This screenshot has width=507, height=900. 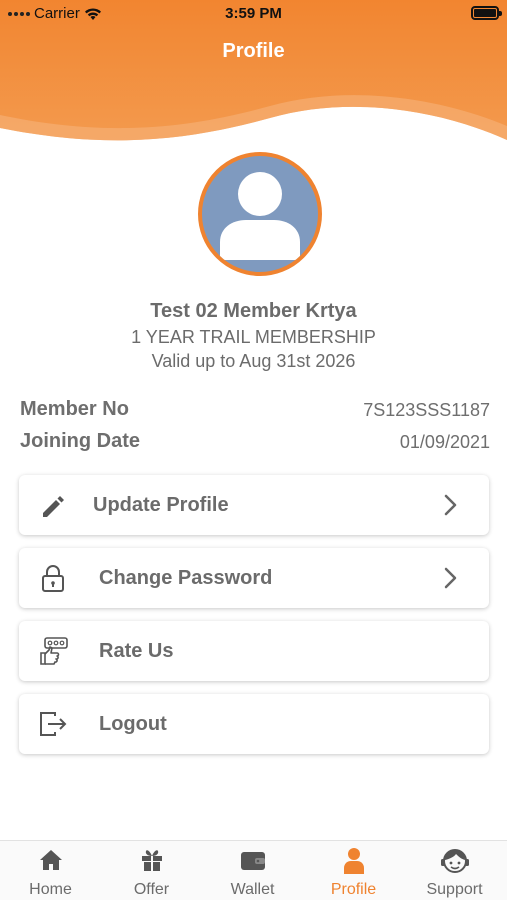 I want to click on bottom-tab-bar: Home Offer Wallet Profile Support, so click(x=253, y=870).